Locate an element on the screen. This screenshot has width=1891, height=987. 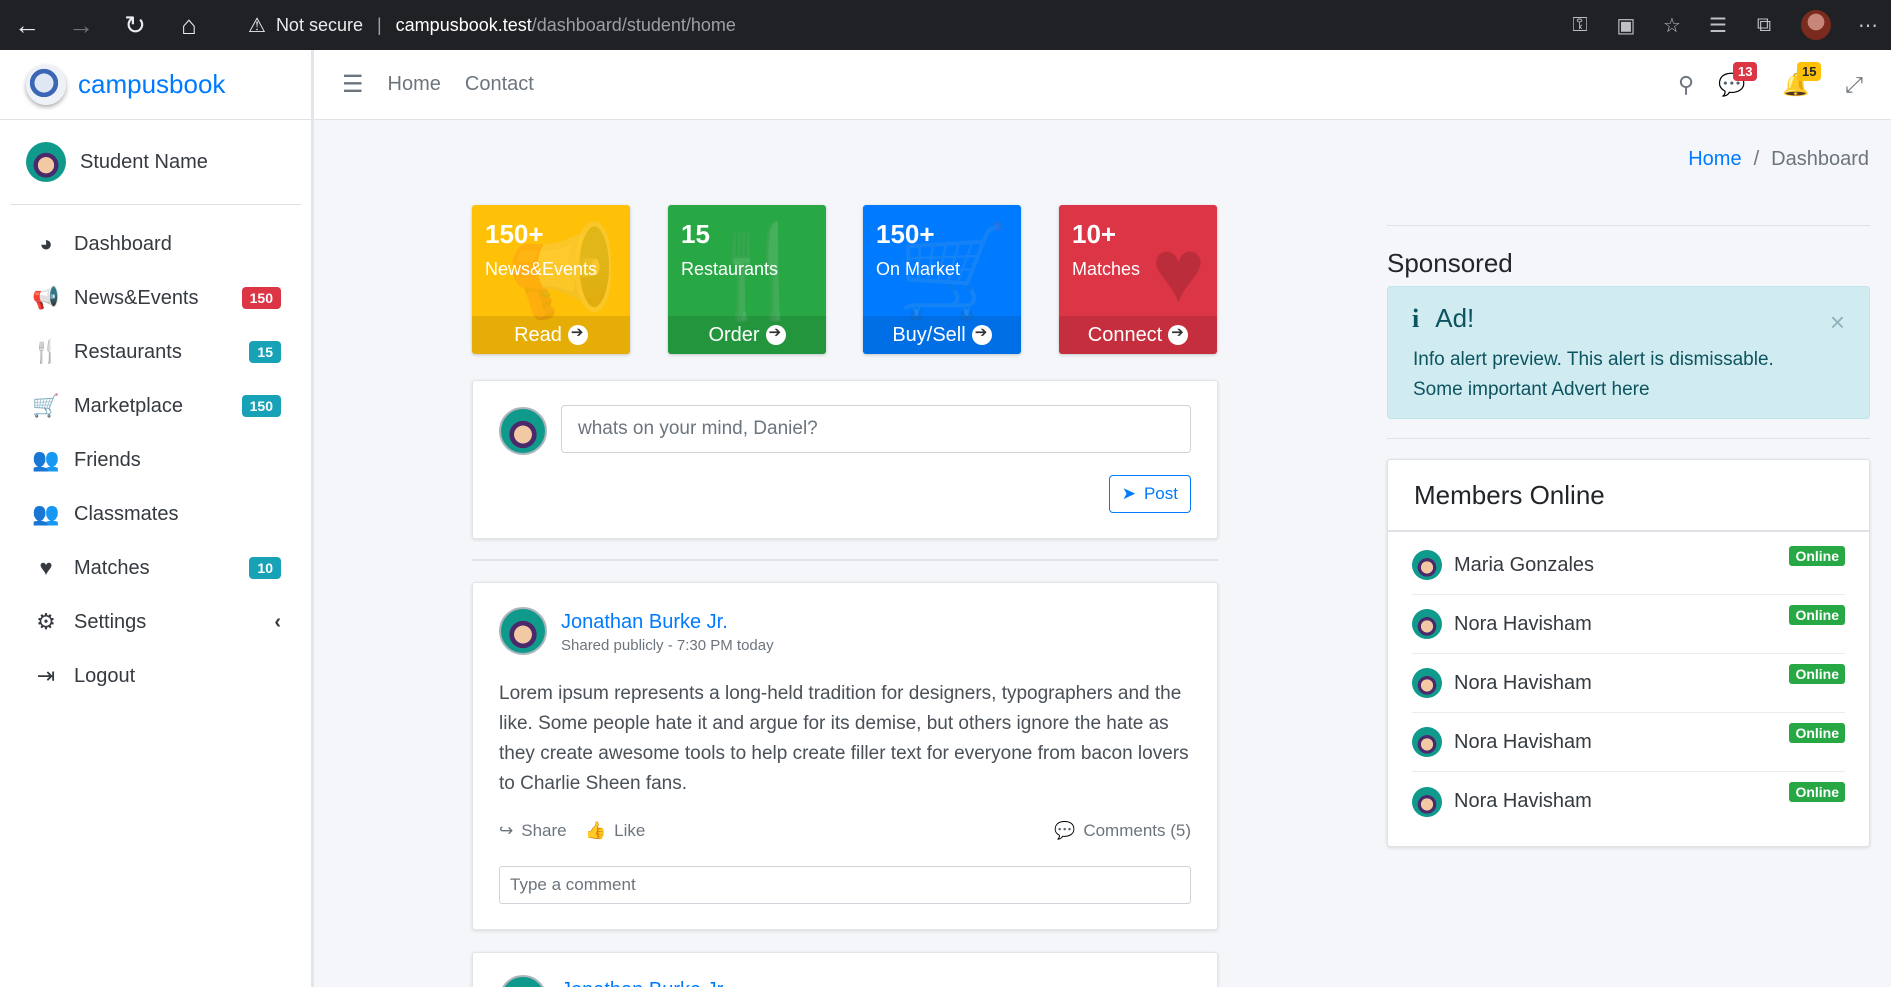
share-icon: ↪ is located at coordinates (506, 830).